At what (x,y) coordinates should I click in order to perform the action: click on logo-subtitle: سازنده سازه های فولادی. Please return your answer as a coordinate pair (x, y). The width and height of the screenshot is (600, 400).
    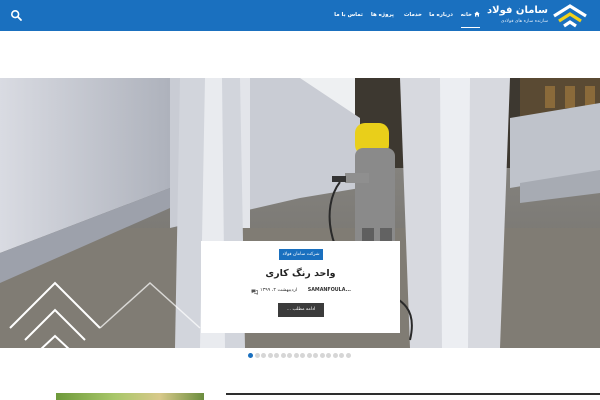
    Looking at the image, I should click on (524, 21).